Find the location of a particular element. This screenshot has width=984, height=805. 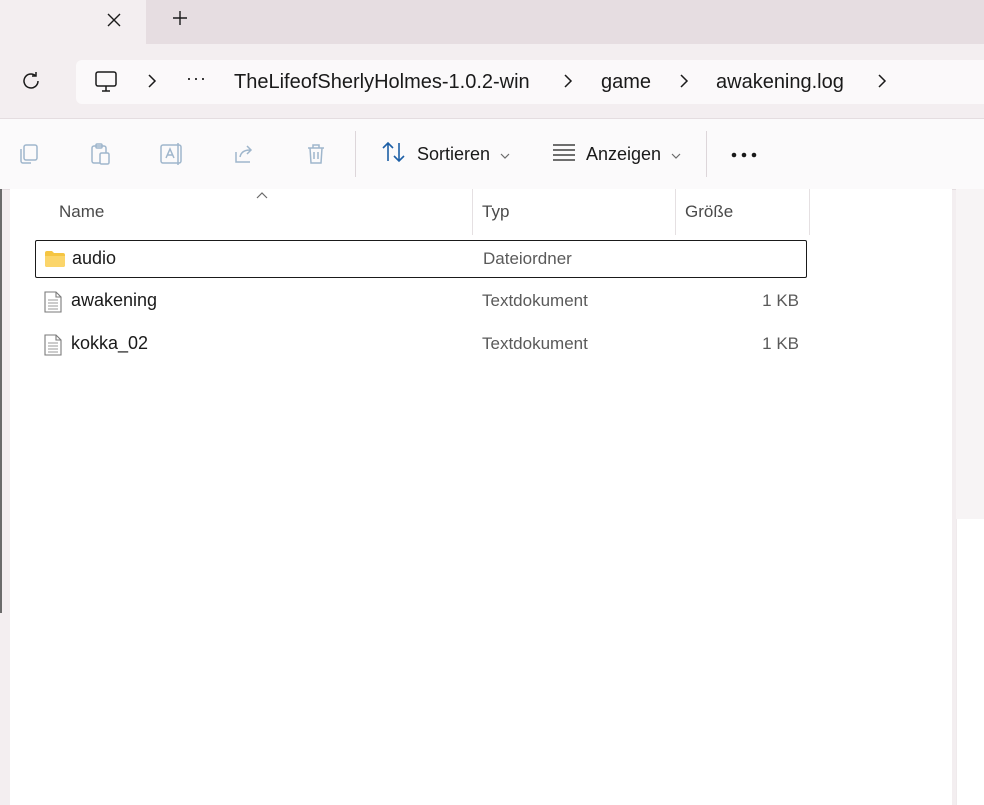

file-name: awakening is located at coordinates (114, 300).